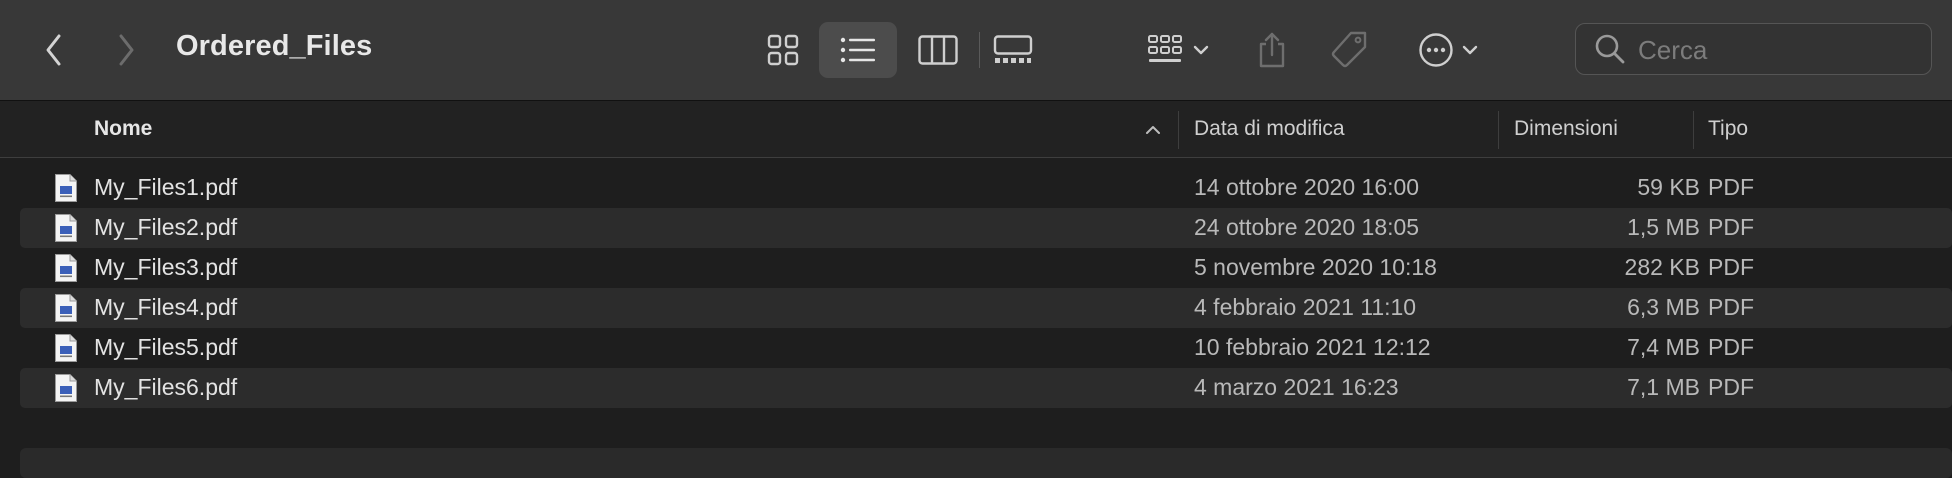 The width and height of the screenshot is (1952, 478). Describe the element at coordinates (1778, 50) in the screenshot. I see `search-input` at that location.